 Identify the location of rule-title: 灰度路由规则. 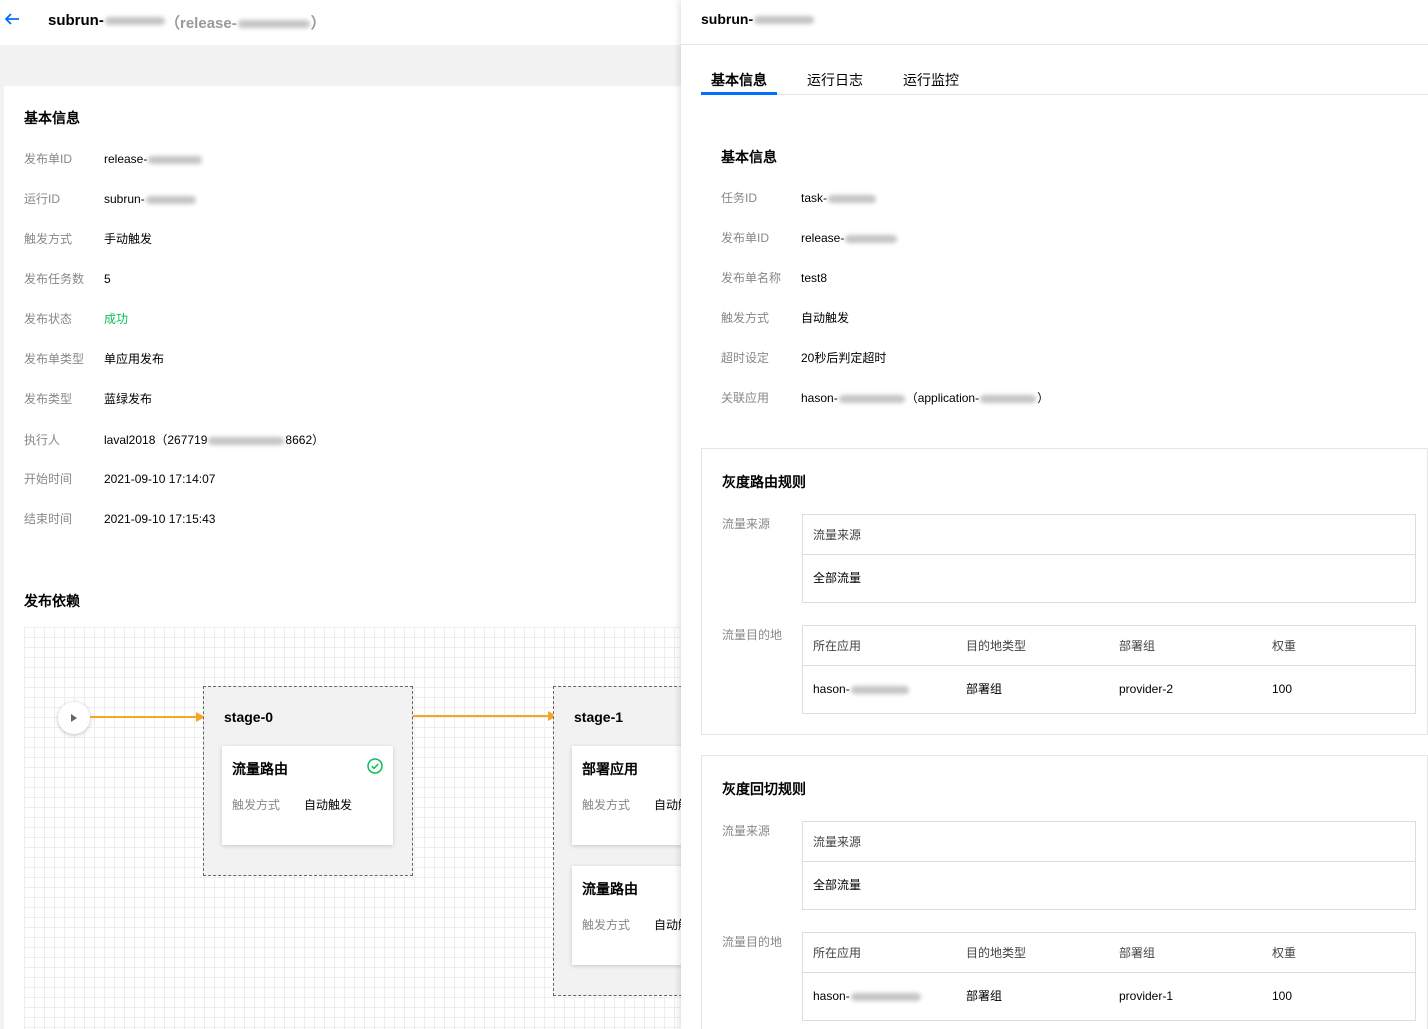
(764, 482).